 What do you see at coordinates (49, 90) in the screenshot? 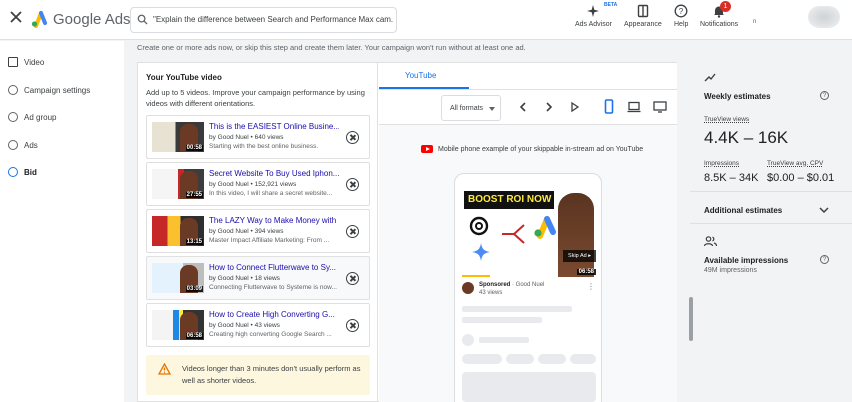
I see `nav-item-campaign-settings: Campaign settings` at bounding box center [49, 90].